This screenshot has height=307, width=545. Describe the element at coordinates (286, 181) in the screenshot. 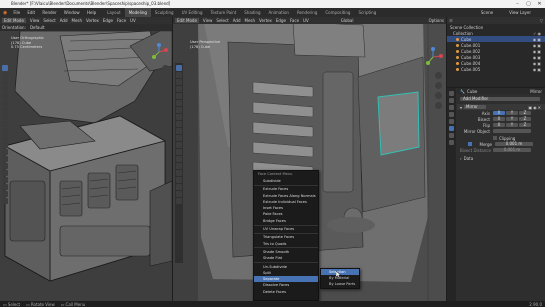

I see `menu-item-subdivide: Subdivide` at that location.